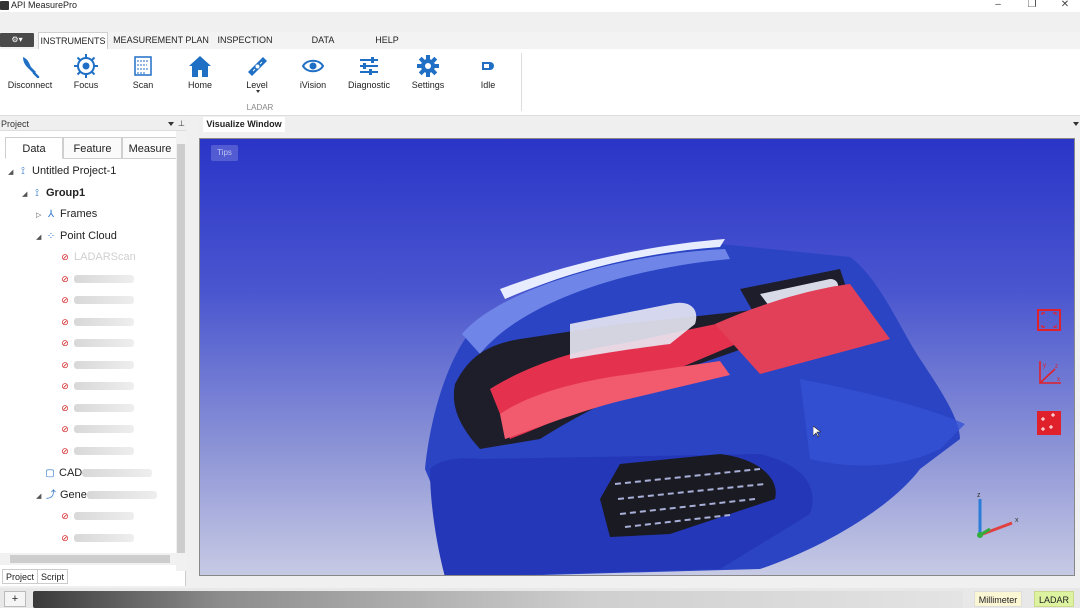  What do you see at coordinates (998, 515) in the screenshot?
I see `axis-triad-icon: z x` at bounding box center [998, 515].